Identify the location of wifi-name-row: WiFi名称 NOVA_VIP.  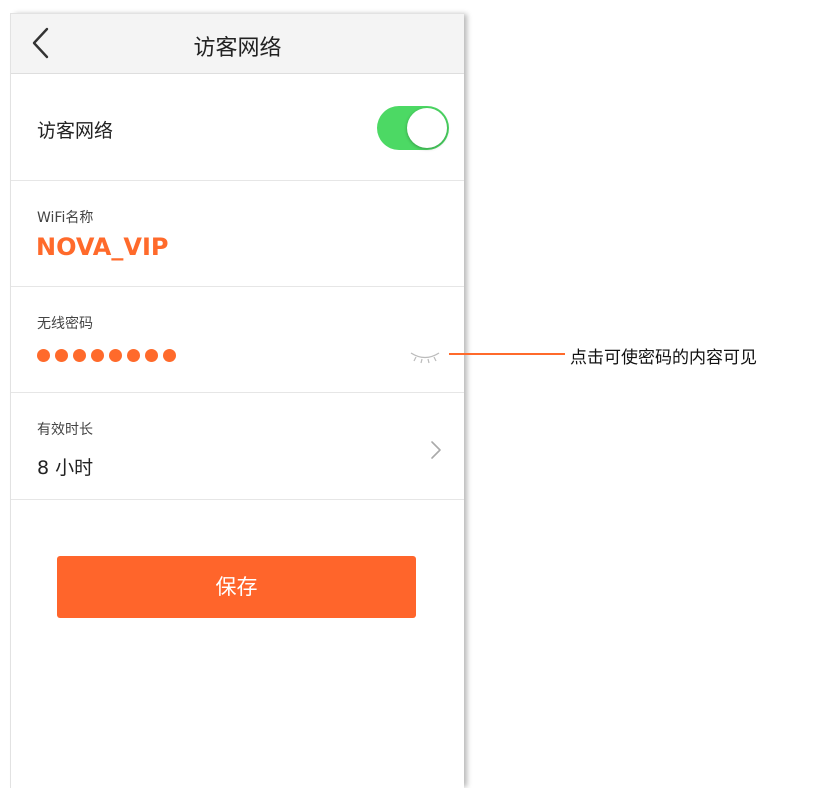
(237, 234).